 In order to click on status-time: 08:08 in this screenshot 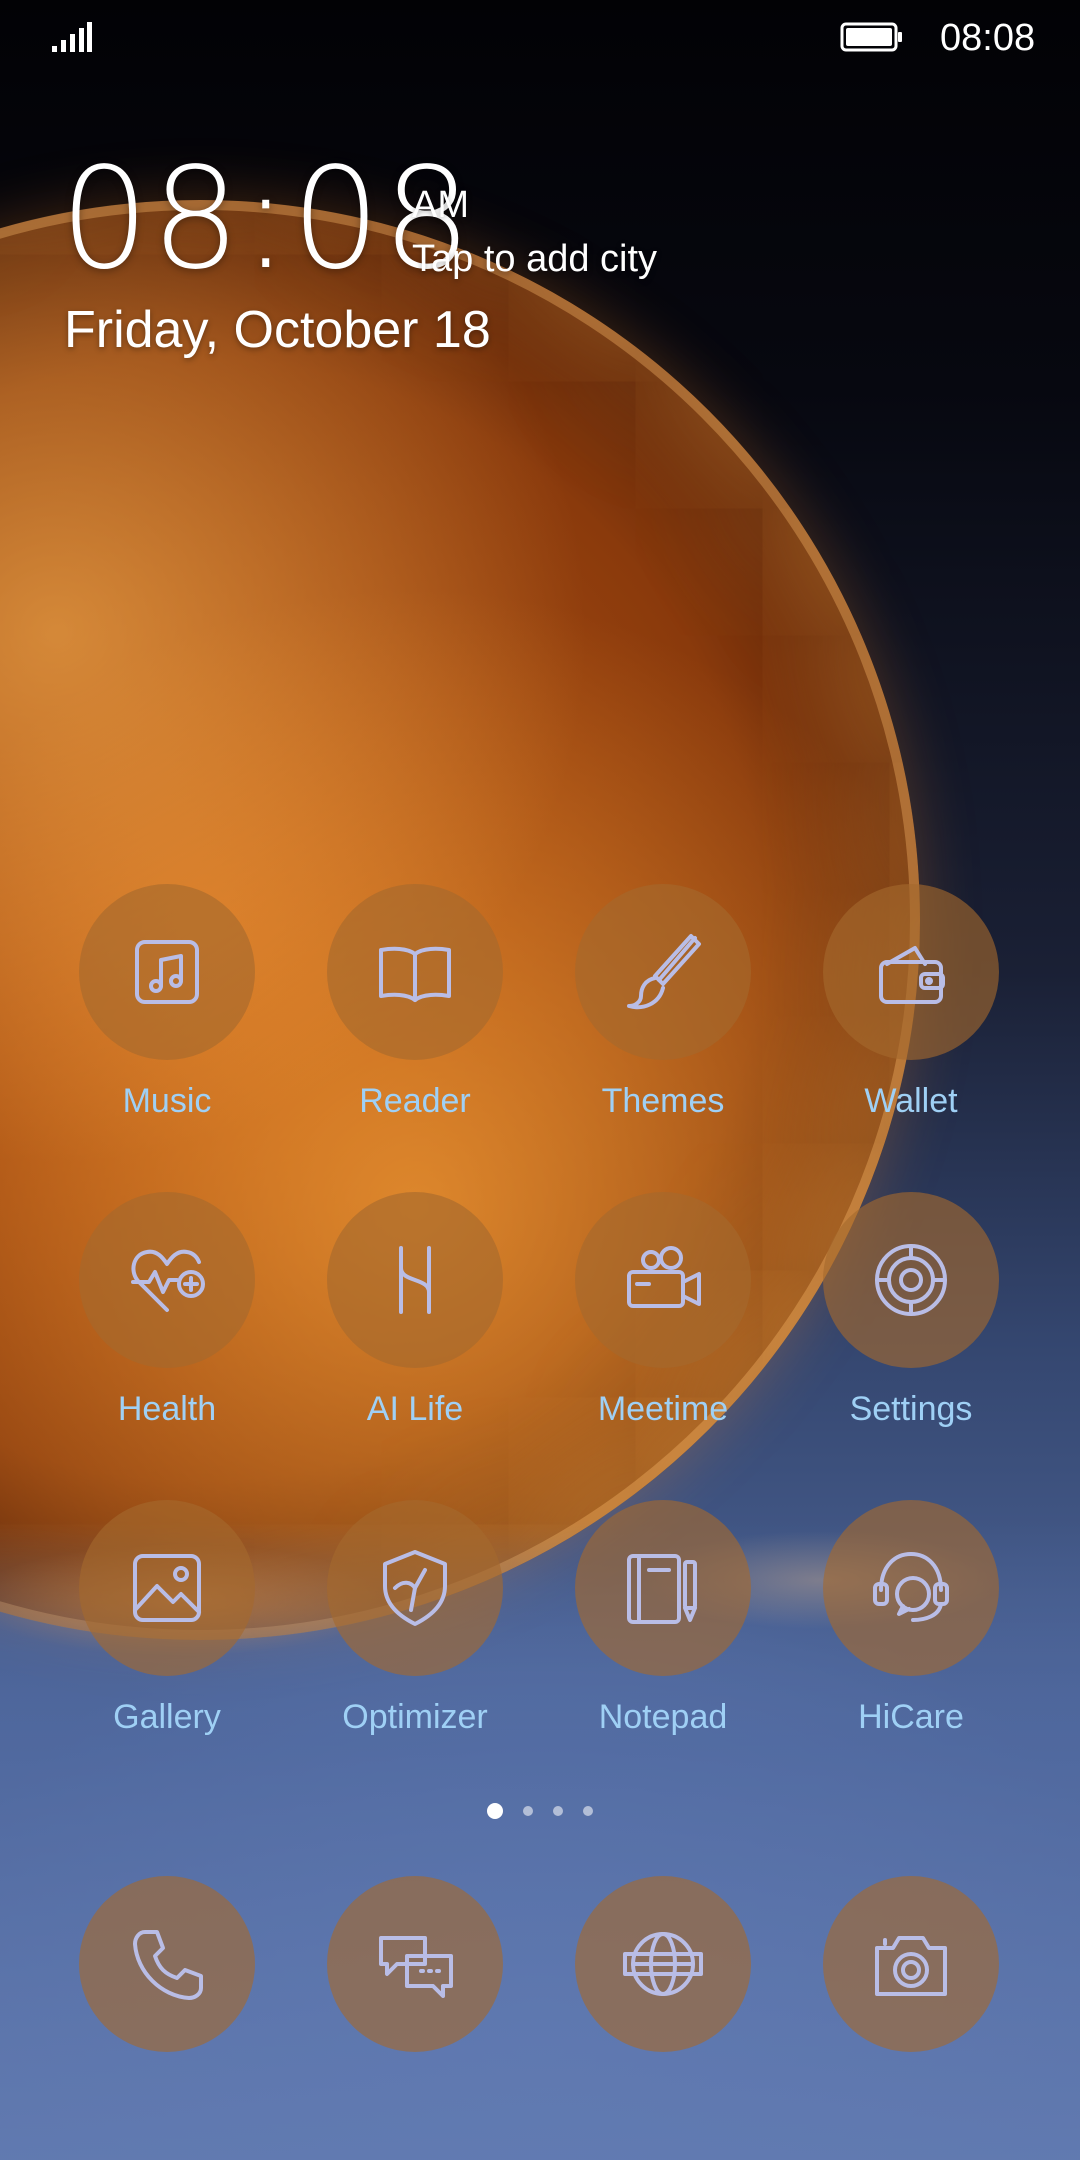, I will do `click(988, 38)`.